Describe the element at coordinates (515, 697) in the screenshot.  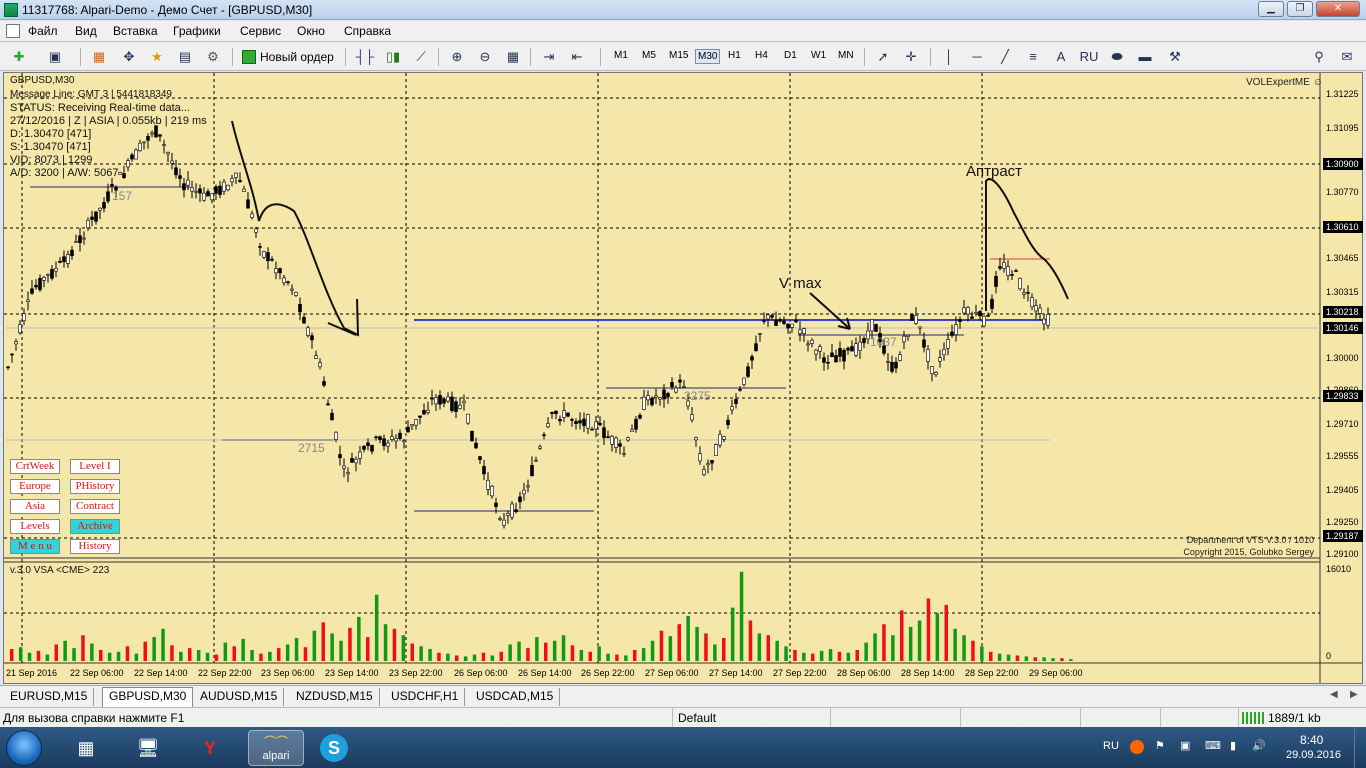
I see `tab-usdcad: USDCAD,M15` at that location.